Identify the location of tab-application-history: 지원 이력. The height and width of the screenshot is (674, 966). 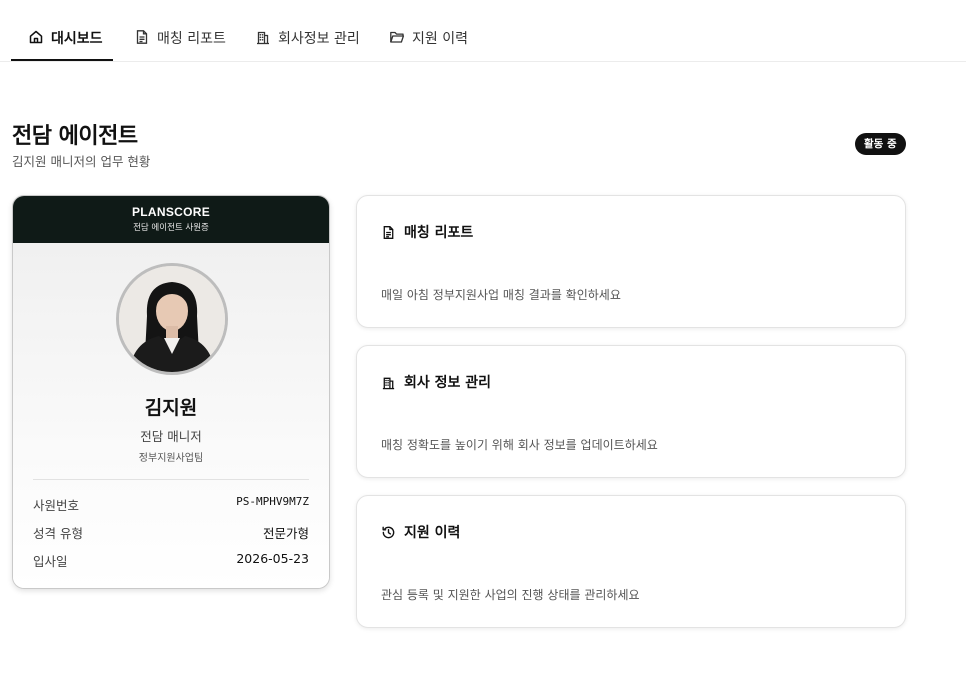
(428, 42).